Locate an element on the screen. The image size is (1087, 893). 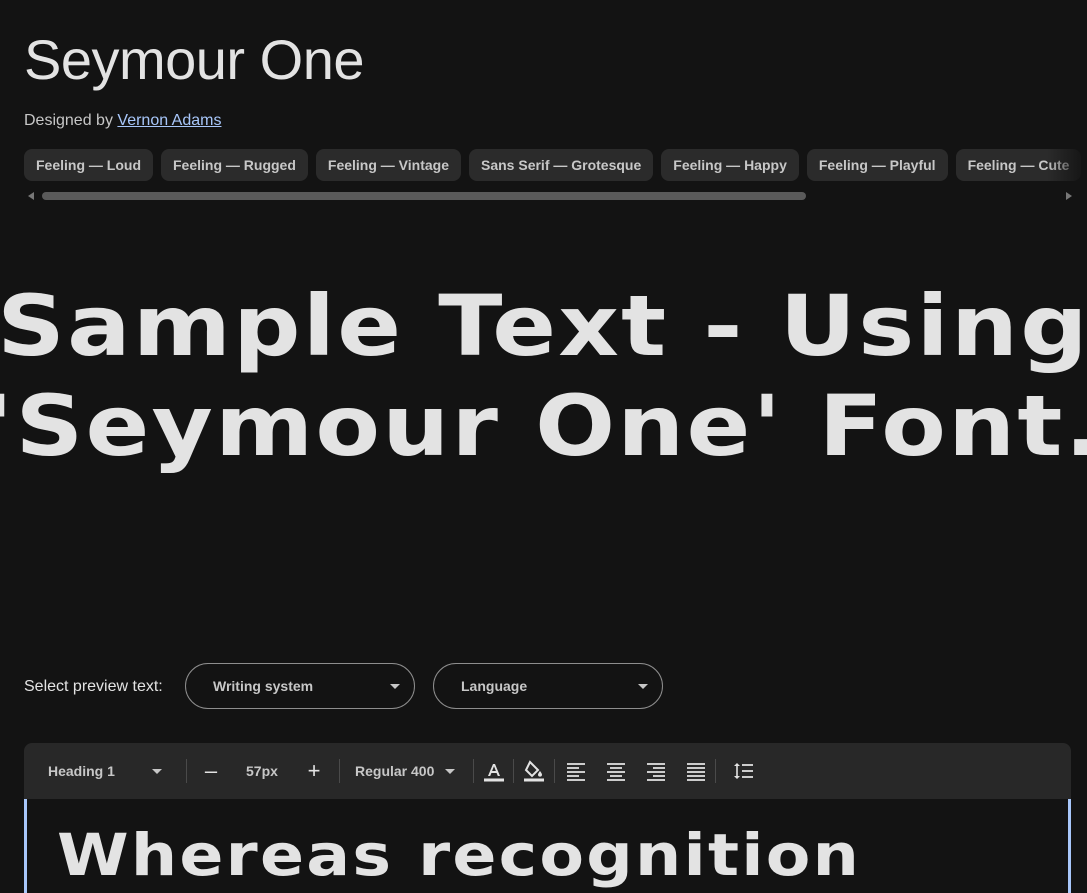
weight-select: Regular 400 is located at coordinates (410, 771).